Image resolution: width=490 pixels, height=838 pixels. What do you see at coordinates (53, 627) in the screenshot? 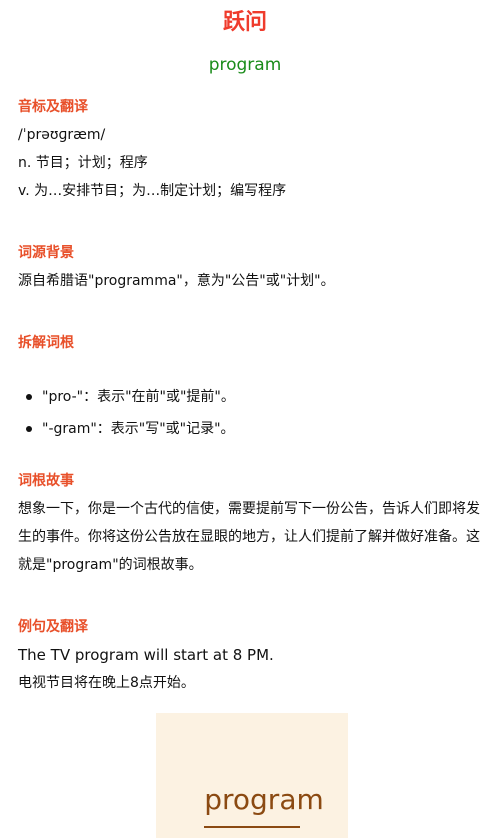
I see `section-heading-example: 例句及翻译` at bounding box center [53, 627].